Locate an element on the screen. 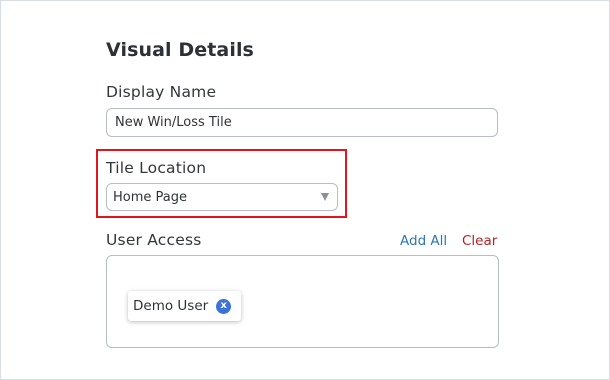 Image resolution: width=610 pixels, height=380 pixels. user-access-label: User Access is located at coordinates (154, 240).